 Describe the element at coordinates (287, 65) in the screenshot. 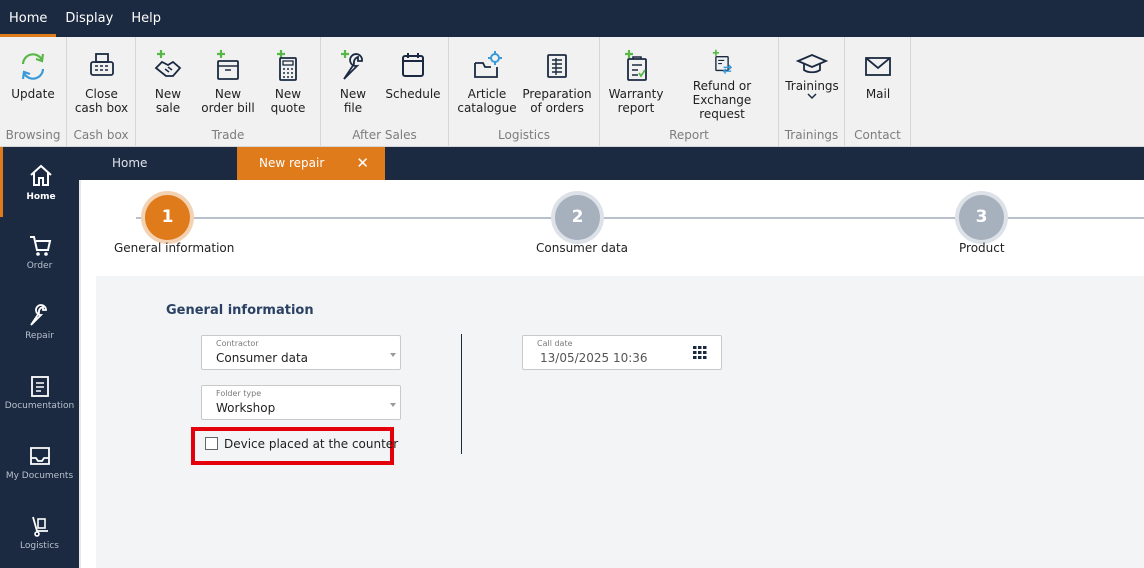

I see `calculator-icon` at that location.